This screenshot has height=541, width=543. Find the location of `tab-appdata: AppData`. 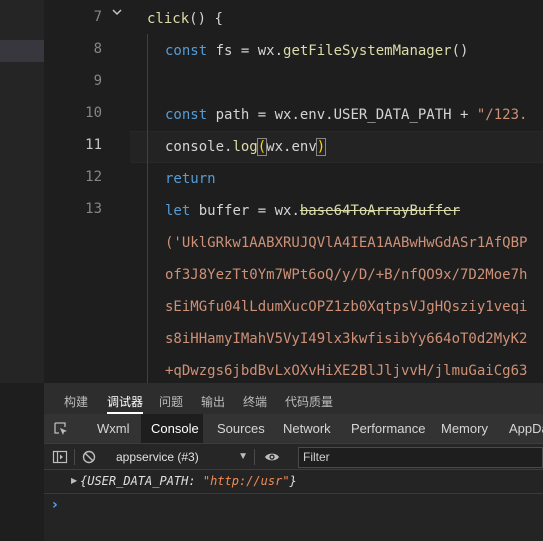

tab-appdata: AppData is located at coordinates (526, 428).